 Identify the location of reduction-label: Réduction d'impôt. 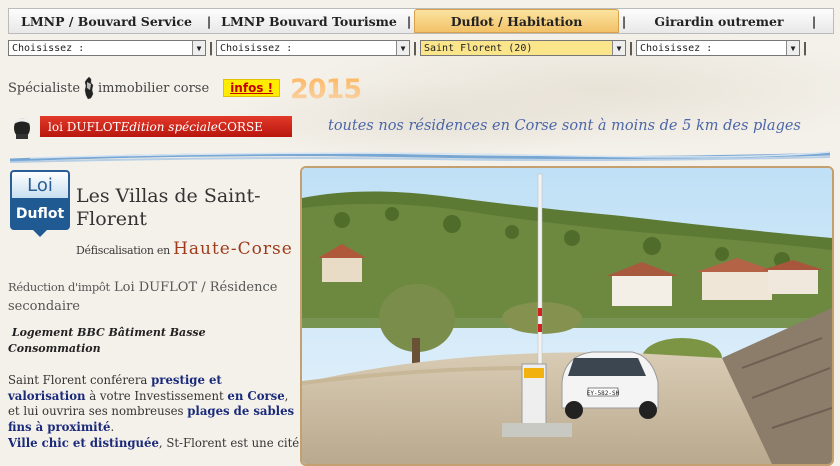
(59, 287).